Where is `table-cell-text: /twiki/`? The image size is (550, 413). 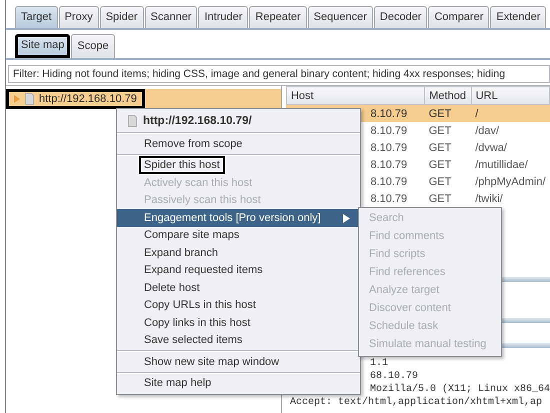 table-cell-text: /twiki/ is located at coordinates (489, 199).